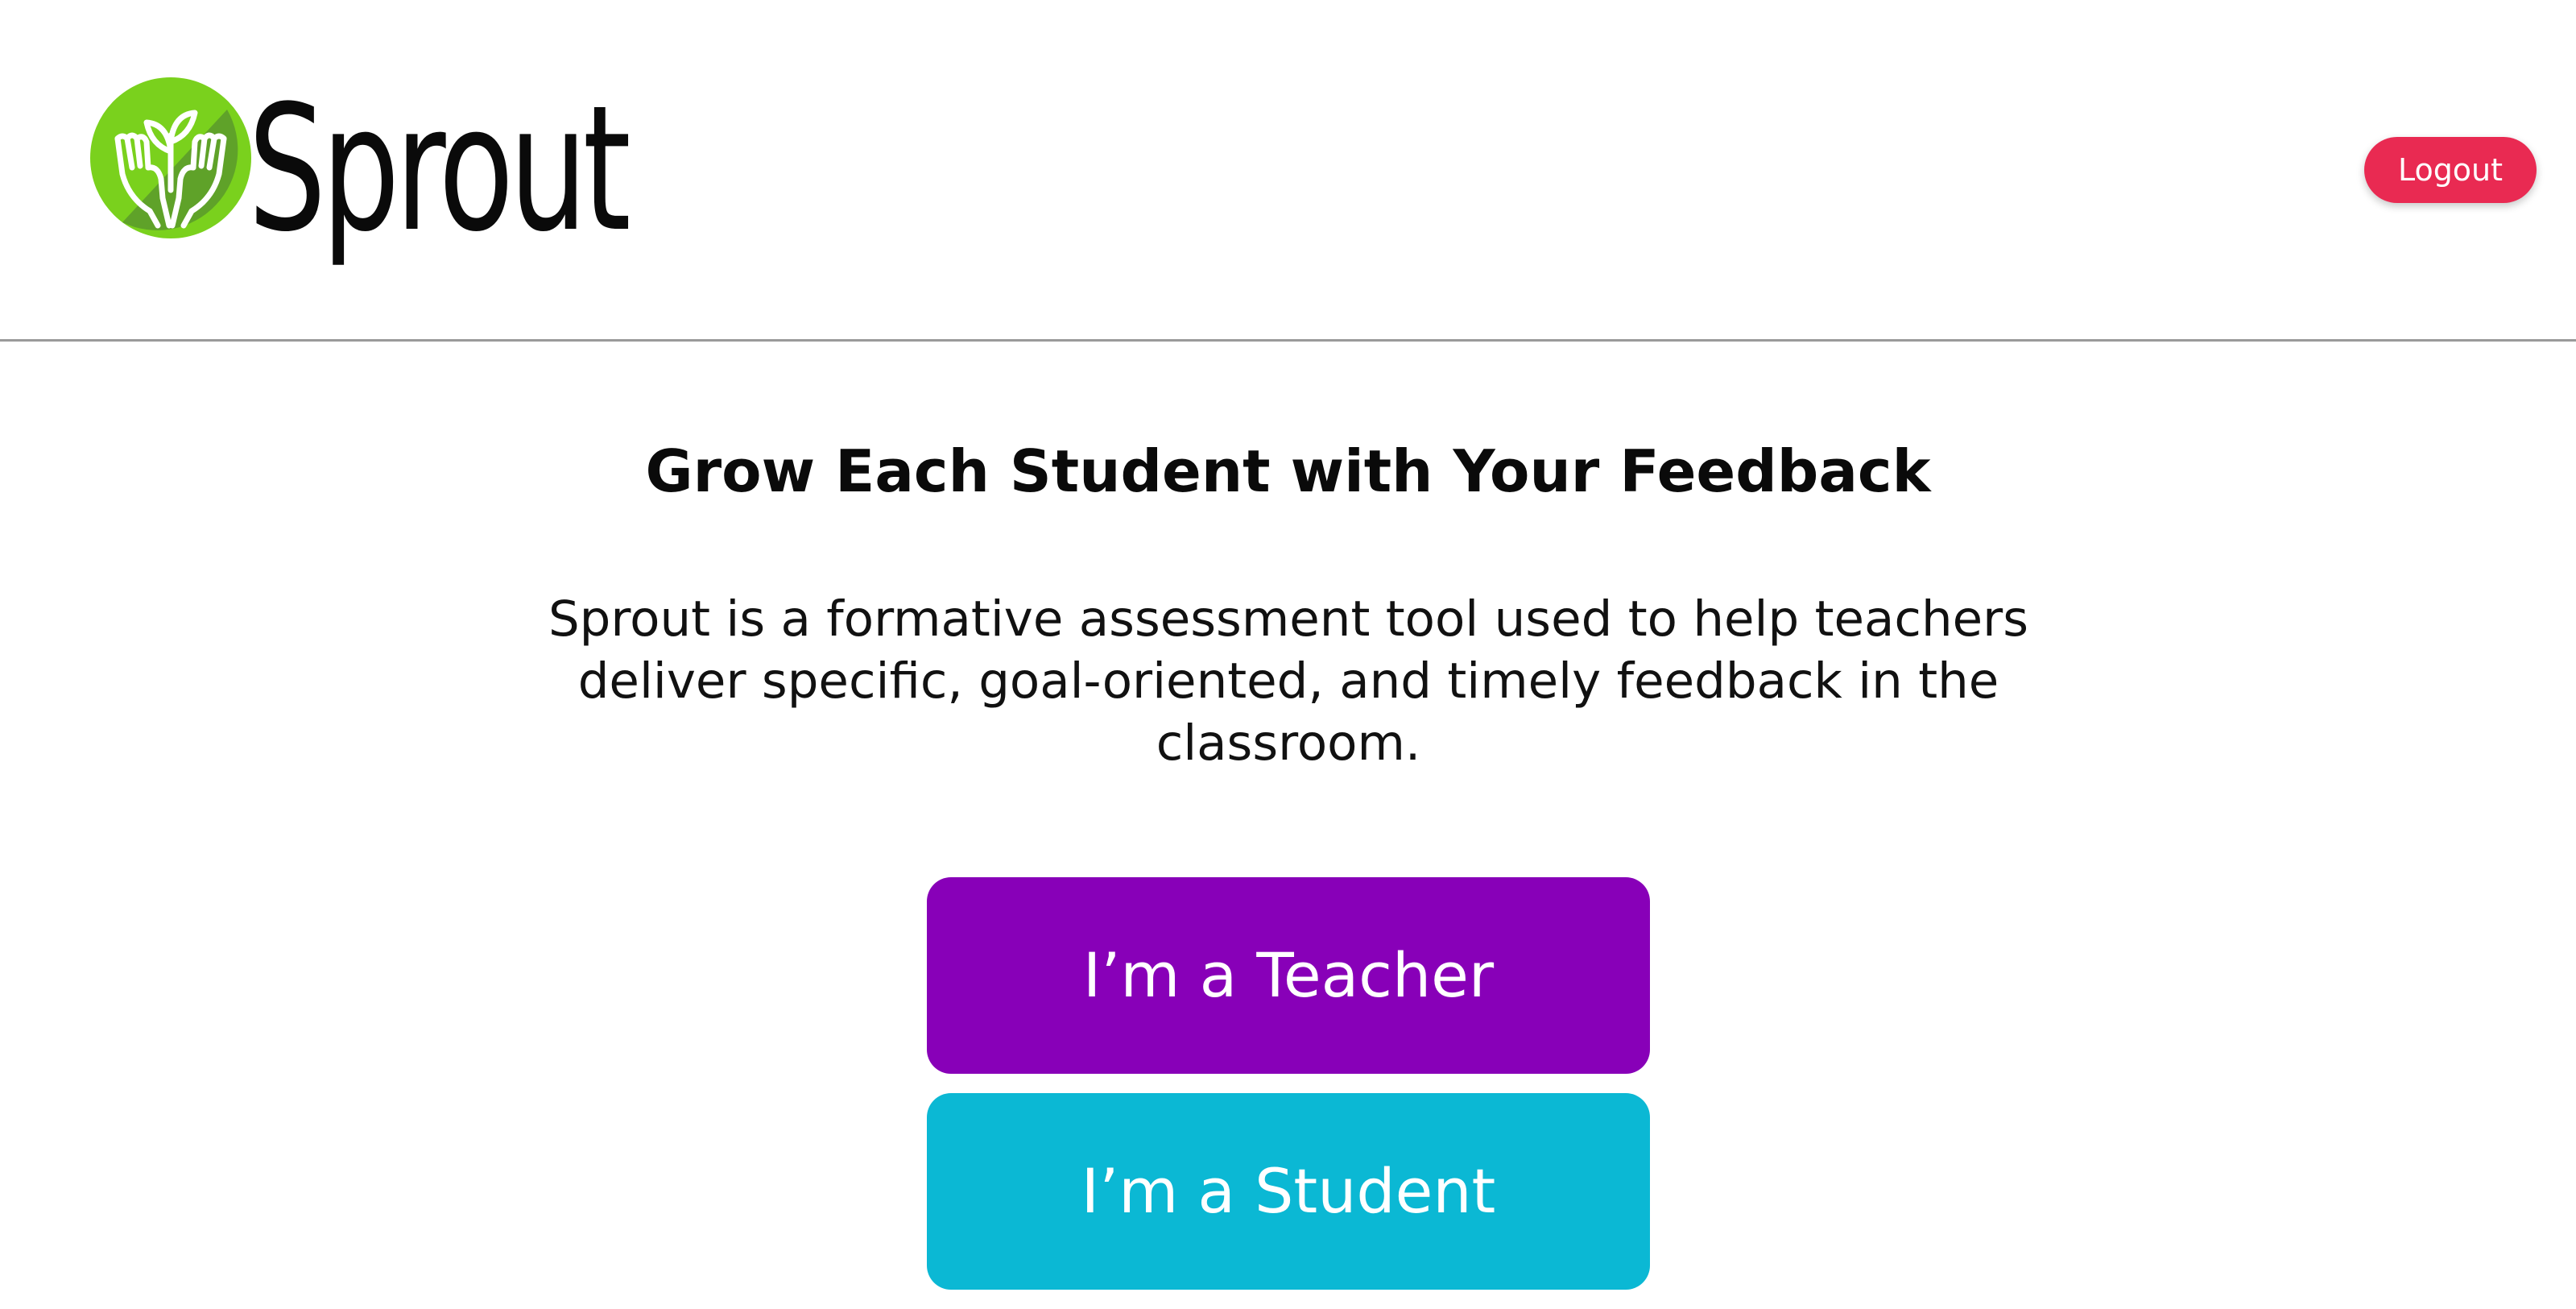 The width and height of the screenshot is (2576, 1309). I want to click on logout-button: Logout, so click(2450, 170).